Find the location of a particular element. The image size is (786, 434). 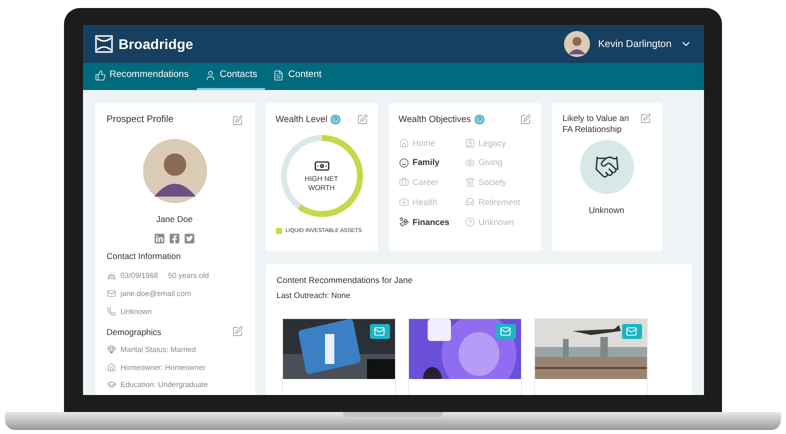

objective-item: Home is located at coordinates (431, 143).